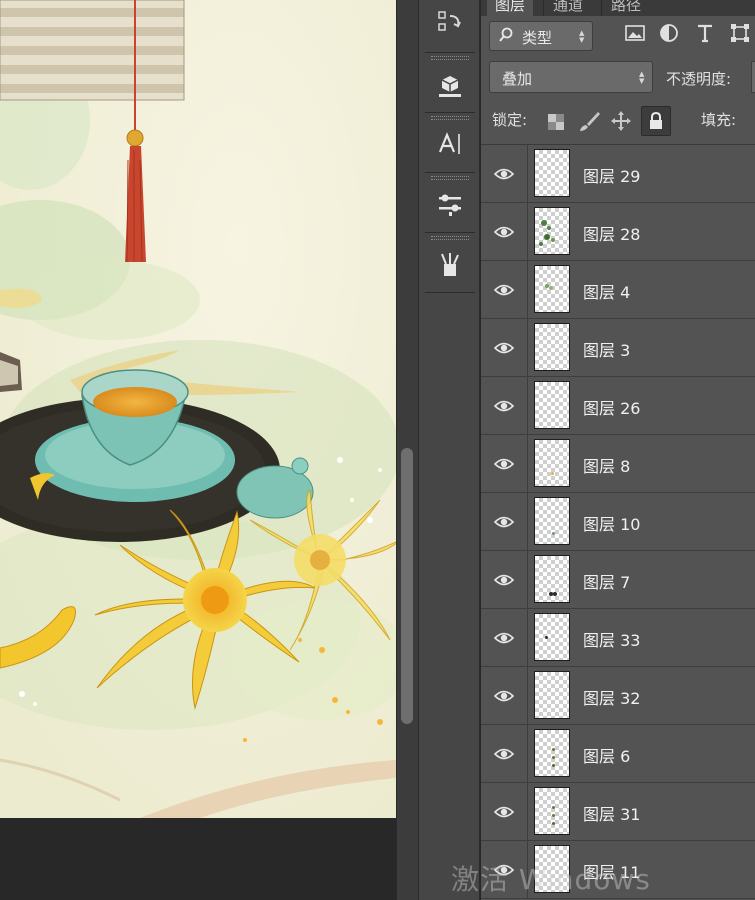  I want to click on lock-all-icon, so click(656, 121).